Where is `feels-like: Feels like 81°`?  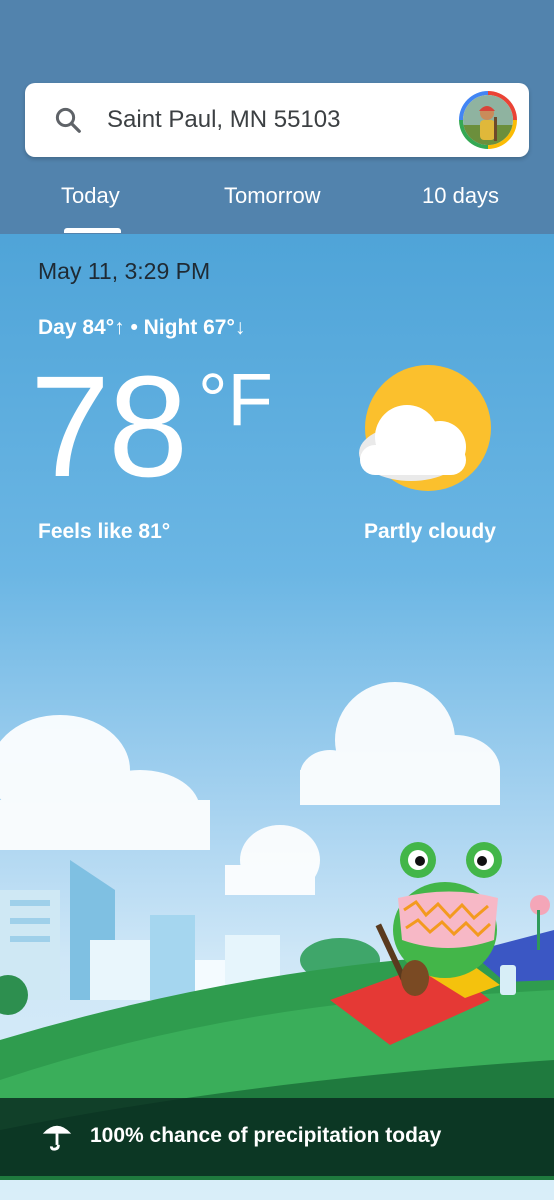
feels-like: Feels like 81° is located at coordinates (104, 531).